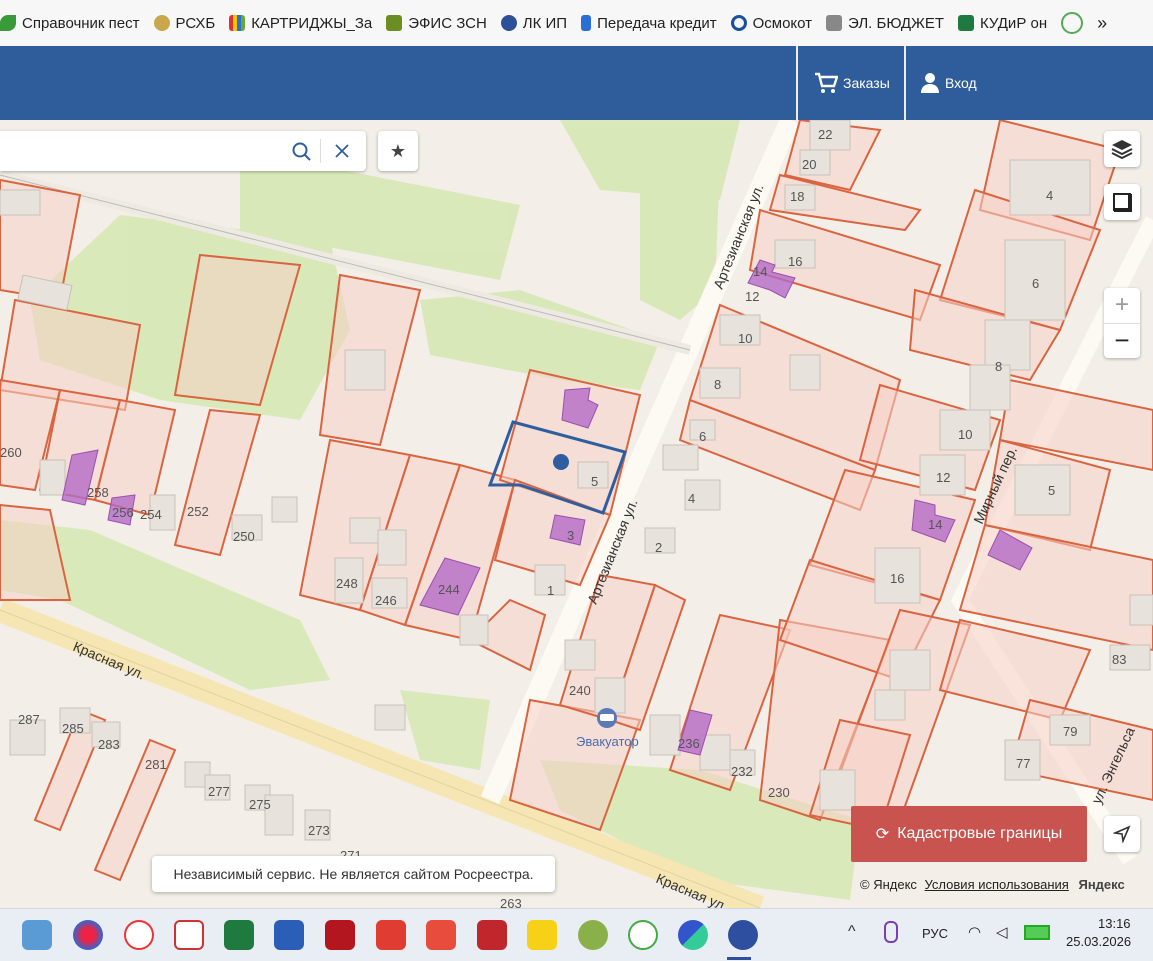 This screenshot has height=961, width=1153. What do you see at coordinates (593, 935) in the screenshot?
I see `settings-app-icon` at bounding box center [593, 935].